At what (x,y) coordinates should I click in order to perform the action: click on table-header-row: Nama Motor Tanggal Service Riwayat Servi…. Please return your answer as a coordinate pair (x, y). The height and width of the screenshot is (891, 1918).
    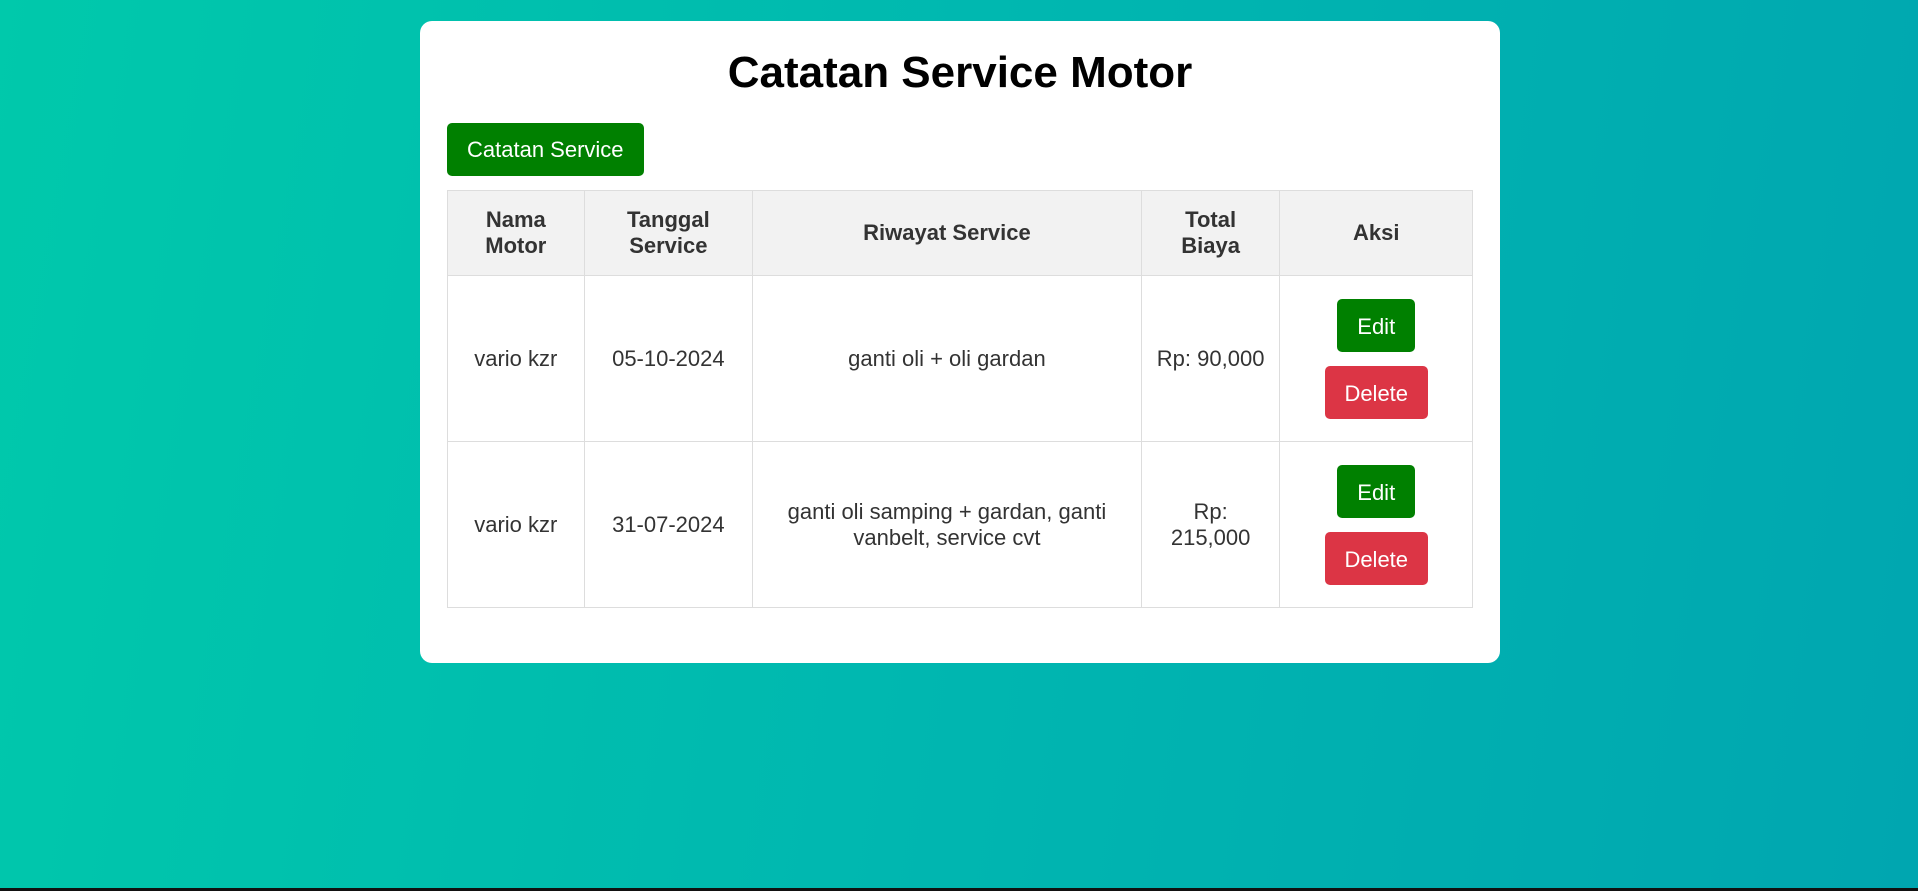
    Looking at the image, I should click on (960, 233).